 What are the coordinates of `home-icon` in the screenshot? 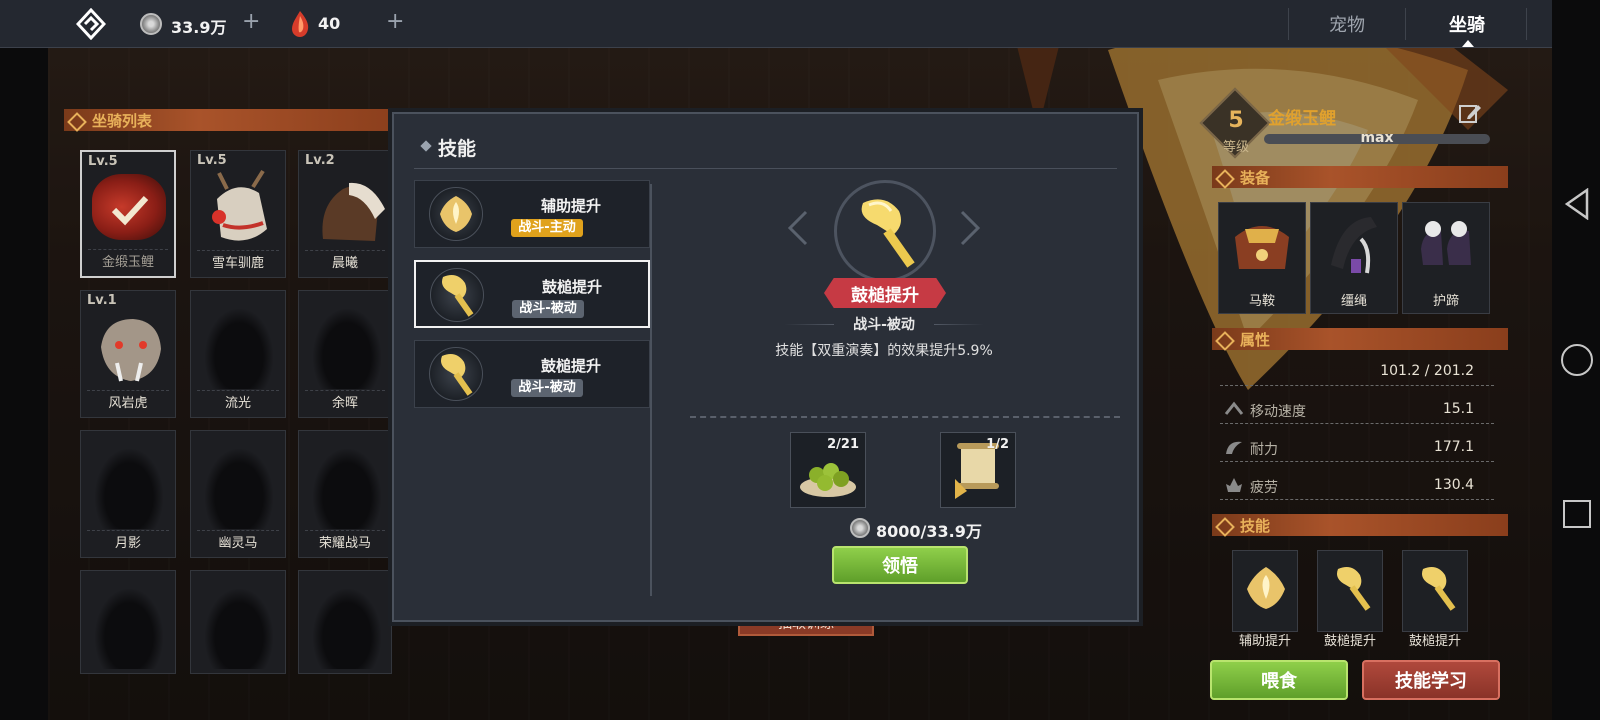 It's located at (1577, 360).